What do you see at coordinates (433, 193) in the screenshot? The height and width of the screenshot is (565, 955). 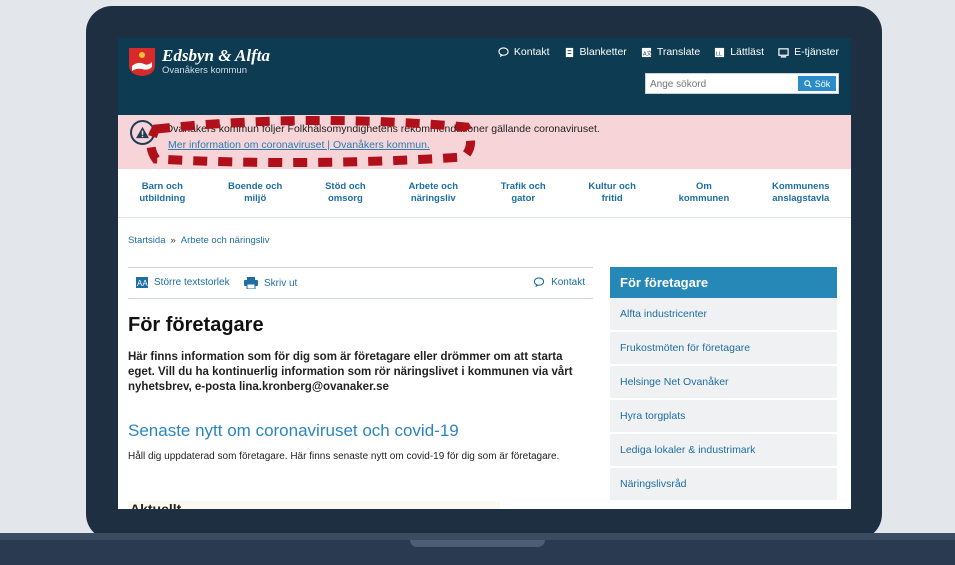 I see `mainnav-item: Arbete och näringsliv` at bounding box center [433, 193].